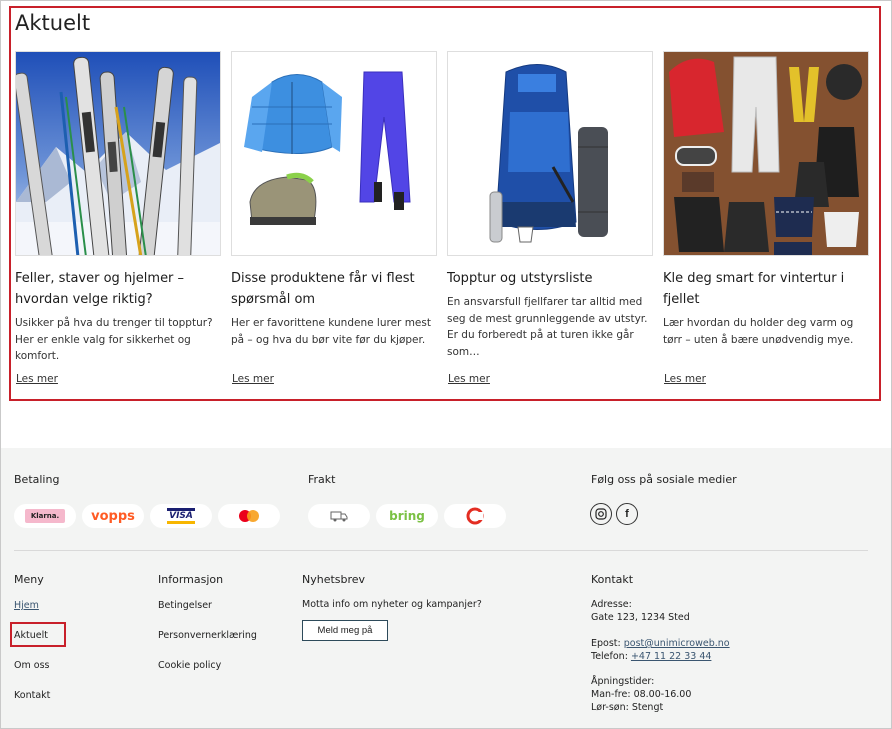  What do you see at coordinates (53, 23) in the screenshot?
I see `section-title: Aktuelt` at bounding box center [53, 23].